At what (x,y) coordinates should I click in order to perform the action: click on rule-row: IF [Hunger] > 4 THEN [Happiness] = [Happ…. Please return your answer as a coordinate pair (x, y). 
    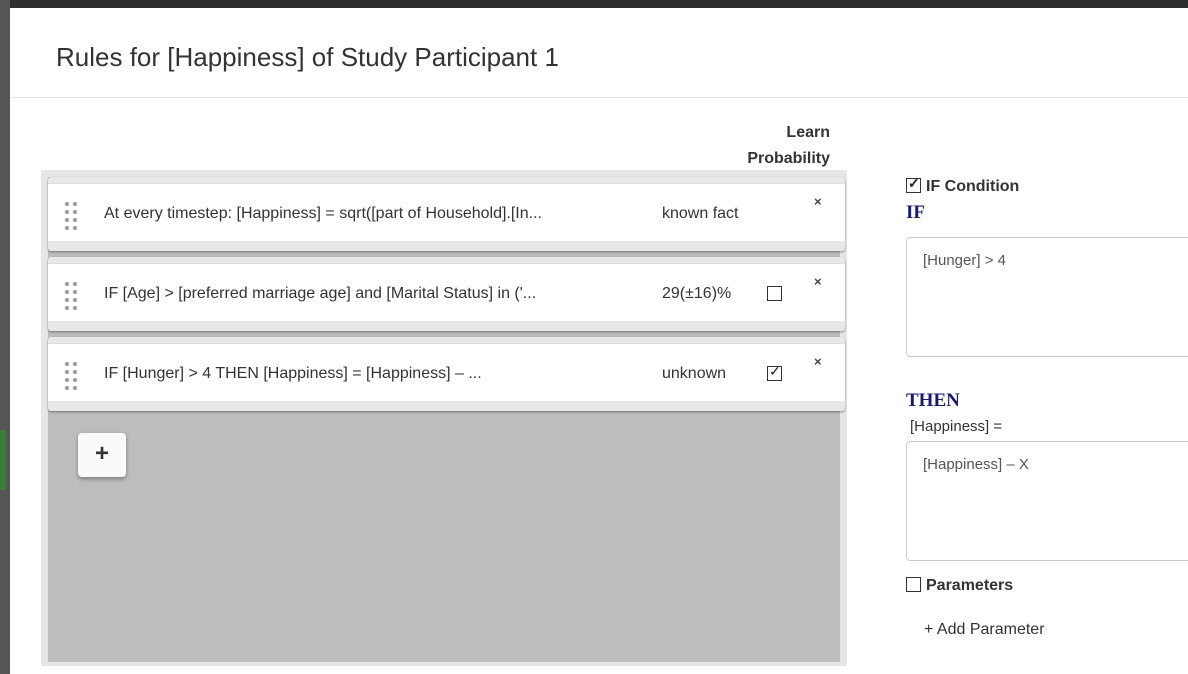
    Looking at the image, I should click on (446, 372).